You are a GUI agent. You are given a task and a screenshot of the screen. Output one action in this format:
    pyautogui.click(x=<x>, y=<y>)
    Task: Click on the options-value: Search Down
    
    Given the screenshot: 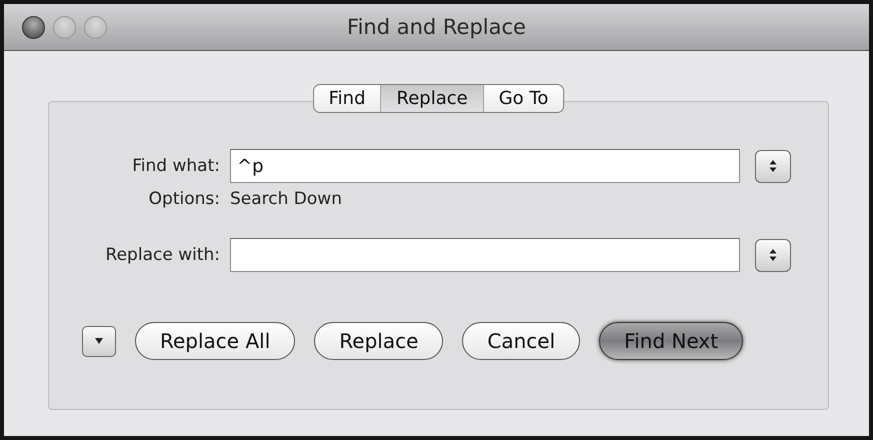 What is the action you would take?
    pyautogui.click(x=286, y=199)
    